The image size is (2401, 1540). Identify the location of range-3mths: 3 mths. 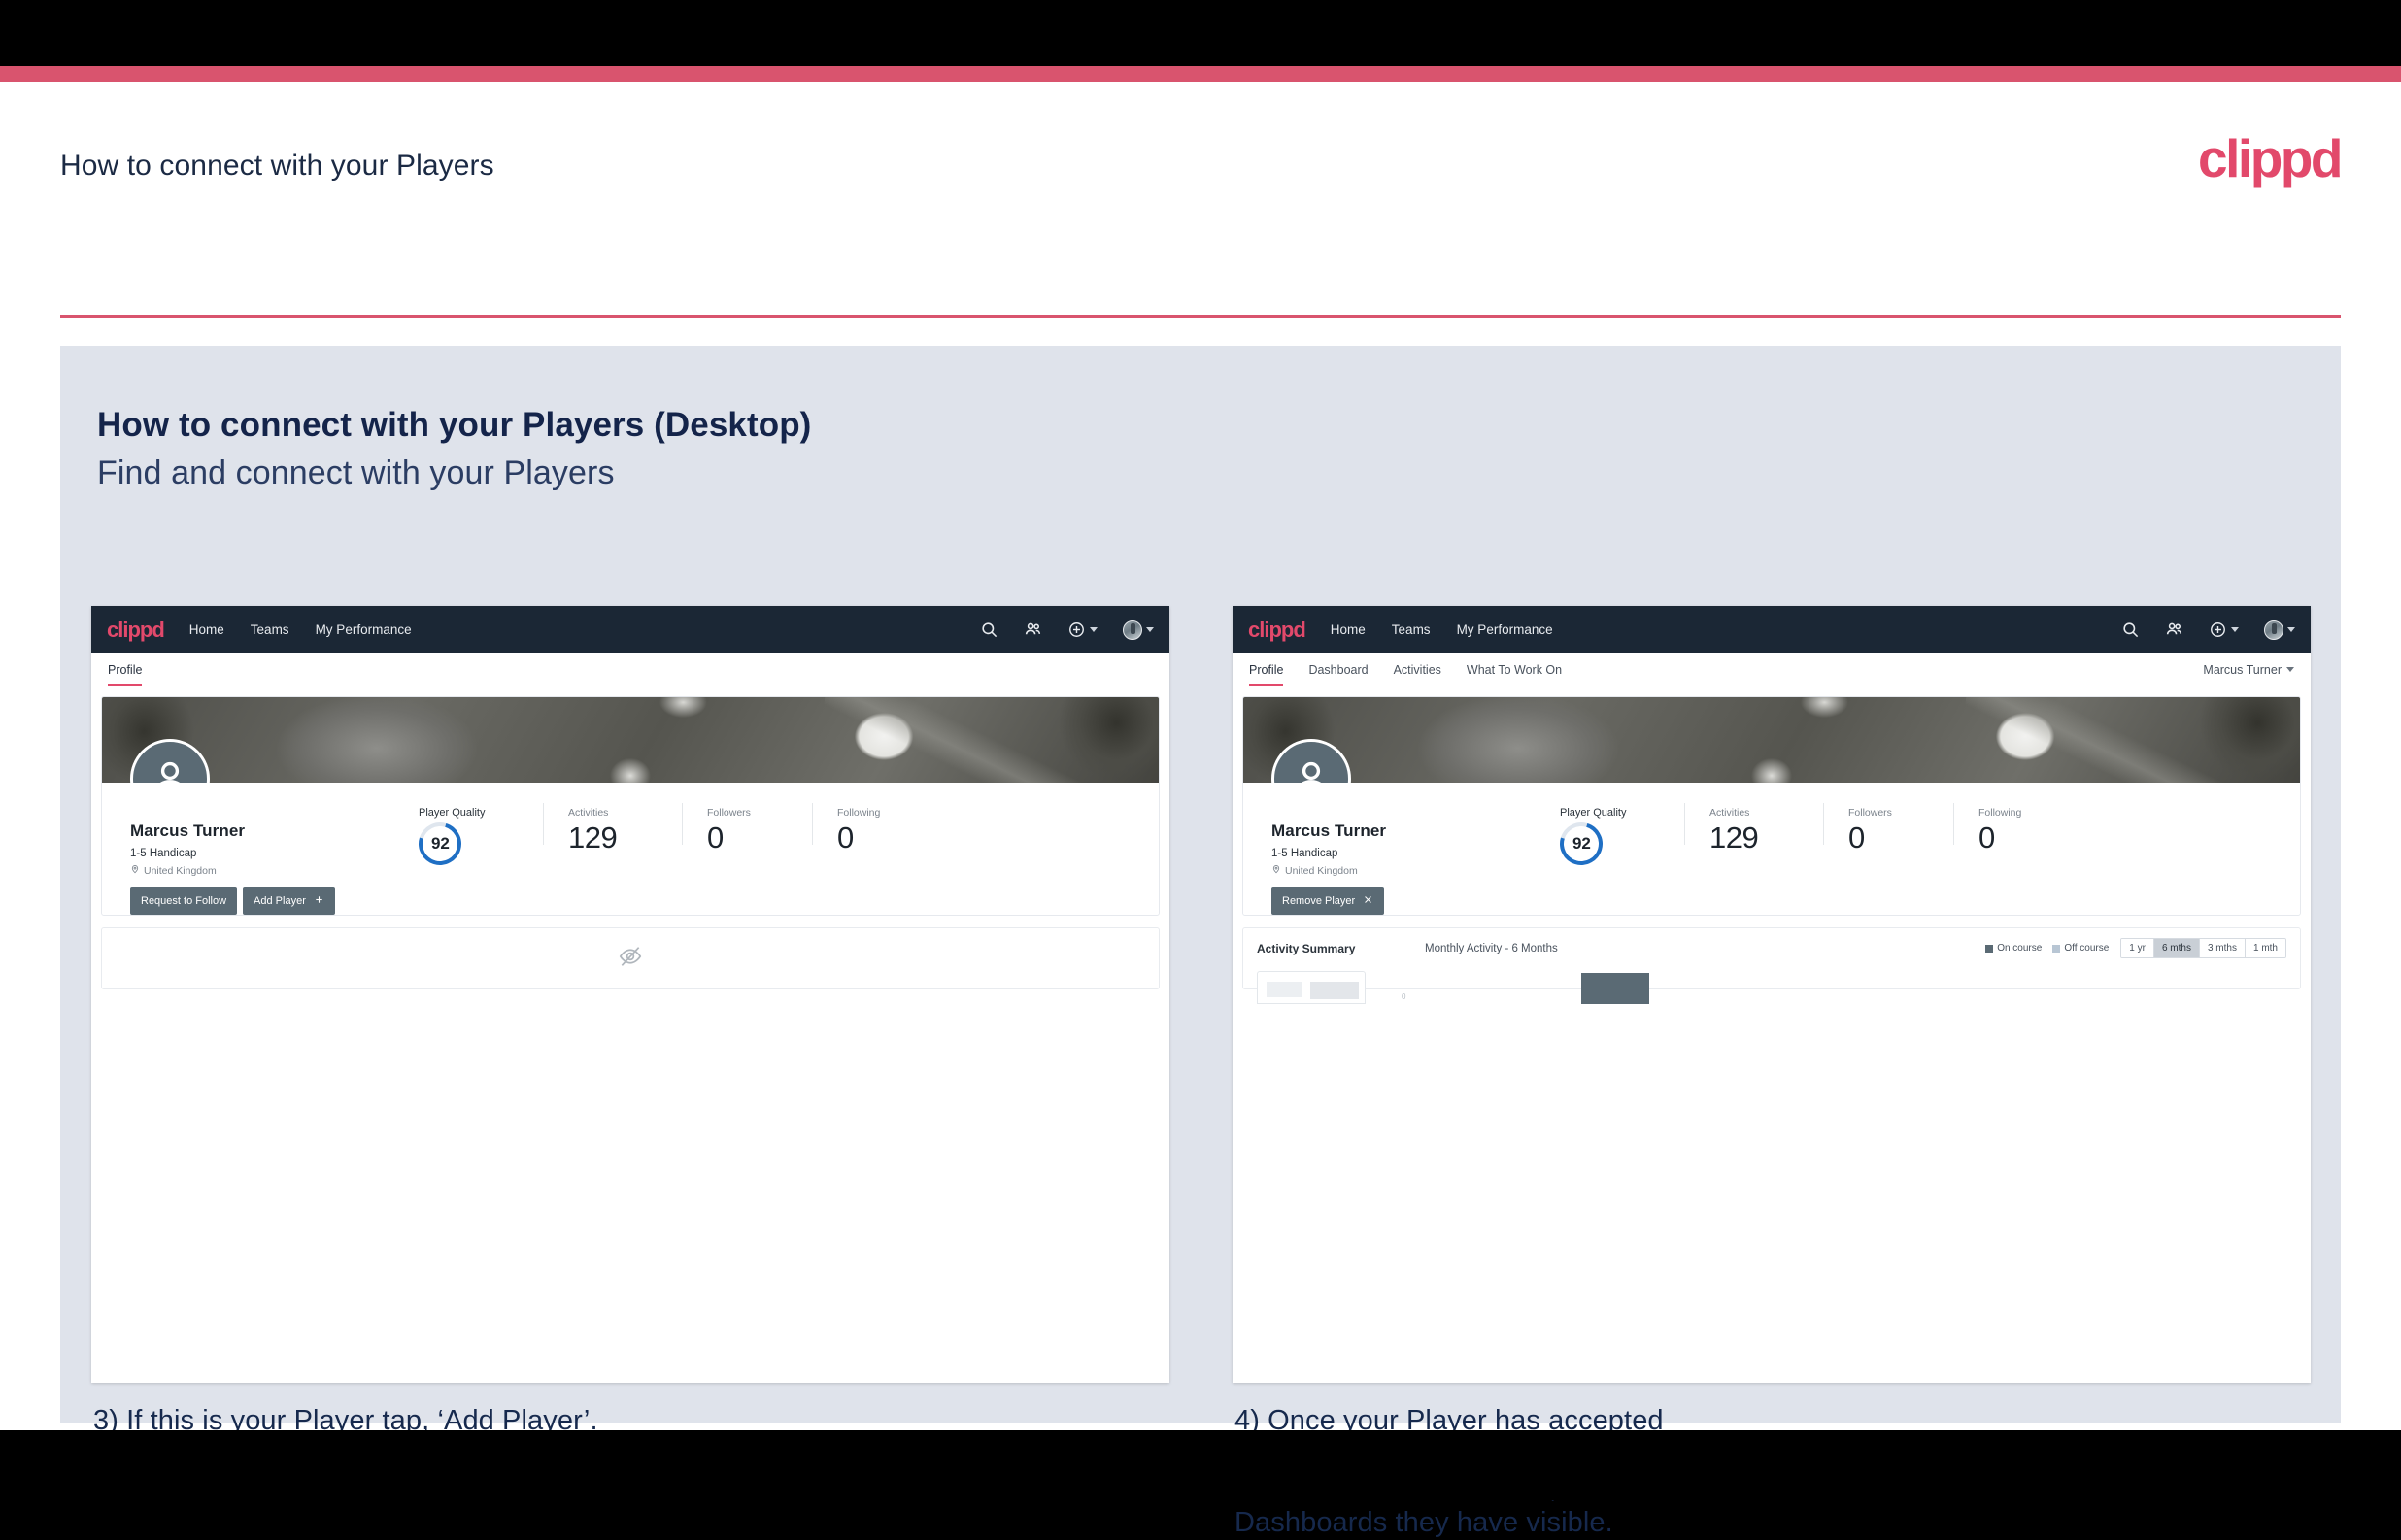
(2223, 948).